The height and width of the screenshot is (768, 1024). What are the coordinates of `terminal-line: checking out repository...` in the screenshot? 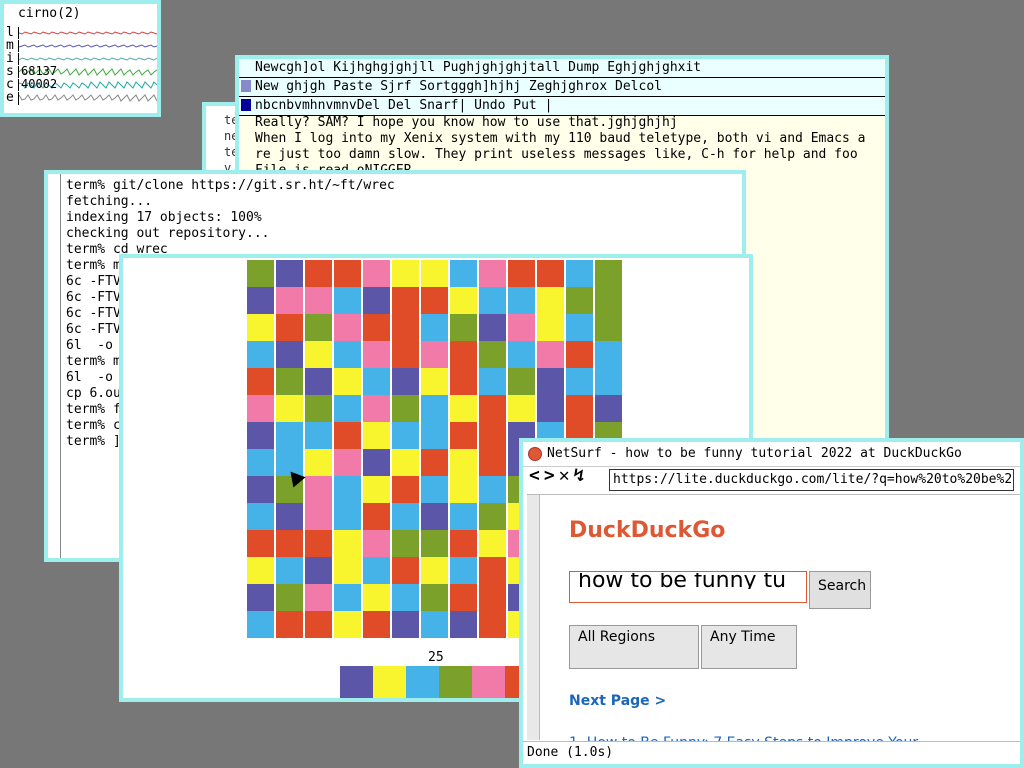 It's located at (230, 234).